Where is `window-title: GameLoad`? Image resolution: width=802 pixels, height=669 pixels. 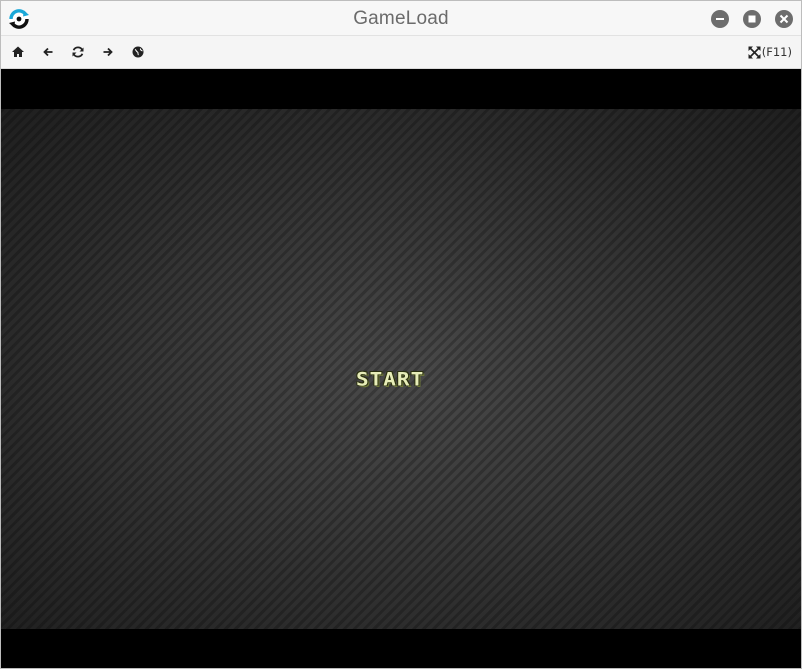 window-title: GameLoad is located at coordinates (401, 18).